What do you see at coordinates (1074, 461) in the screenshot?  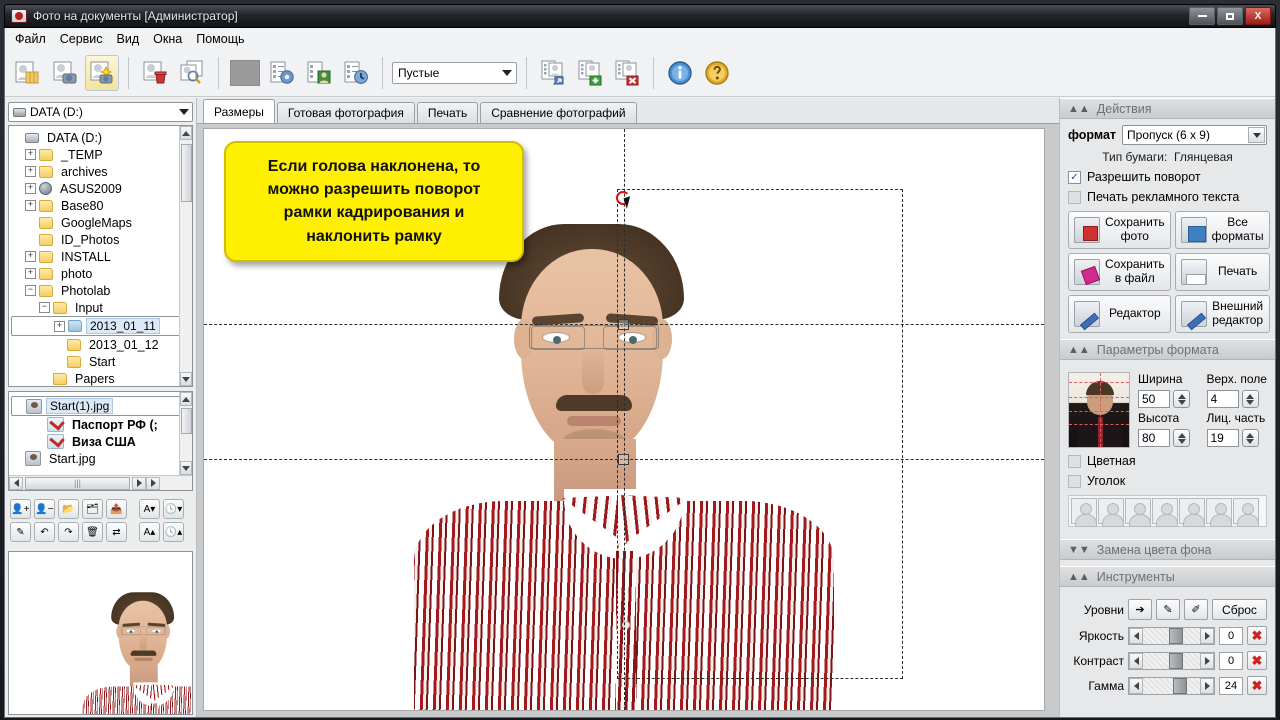 I see `color-checkbox` at bounding box center [1074, 461].